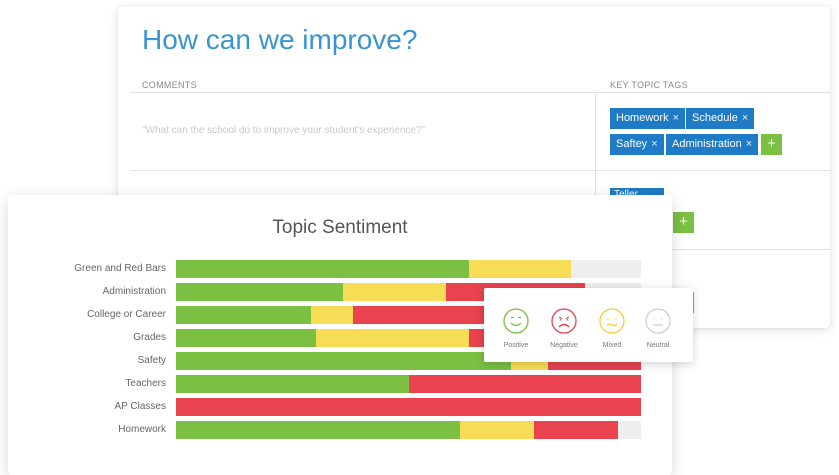 This screenshot has width=839, height=475. Describe the element at coordinates (516, 345) in the screenshot. I see `legend-label-positive: Positive` at that location.